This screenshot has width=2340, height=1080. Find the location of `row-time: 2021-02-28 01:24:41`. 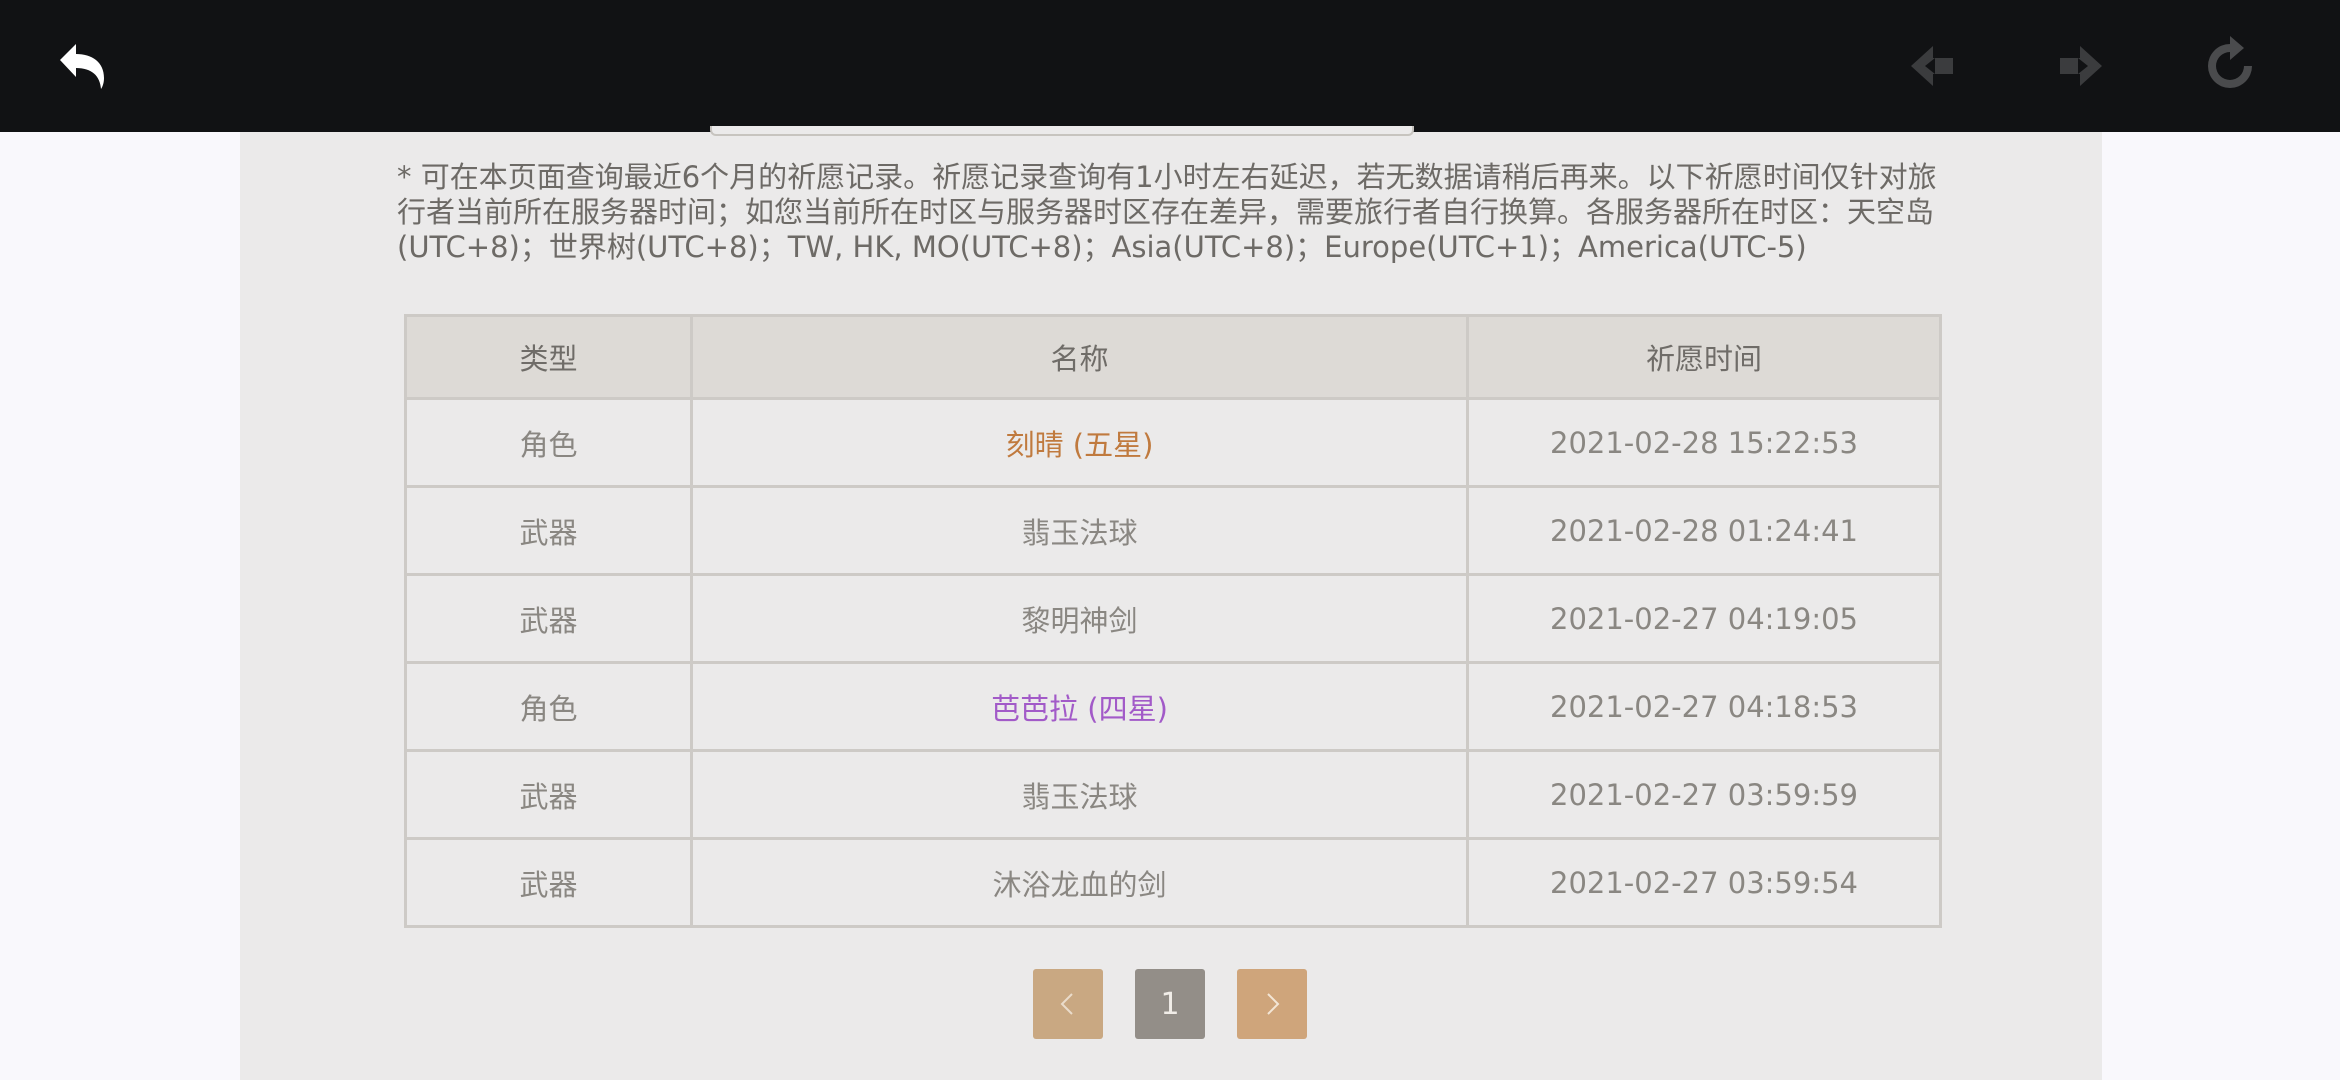

row-time: 2021-02-28 01:24:41 is located at coordinates (1704, 530).